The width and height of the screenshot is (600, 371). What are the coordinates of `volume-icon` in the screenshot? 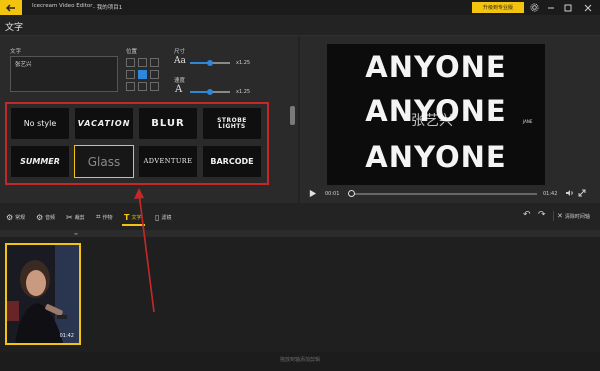 It's located at (569, 193).